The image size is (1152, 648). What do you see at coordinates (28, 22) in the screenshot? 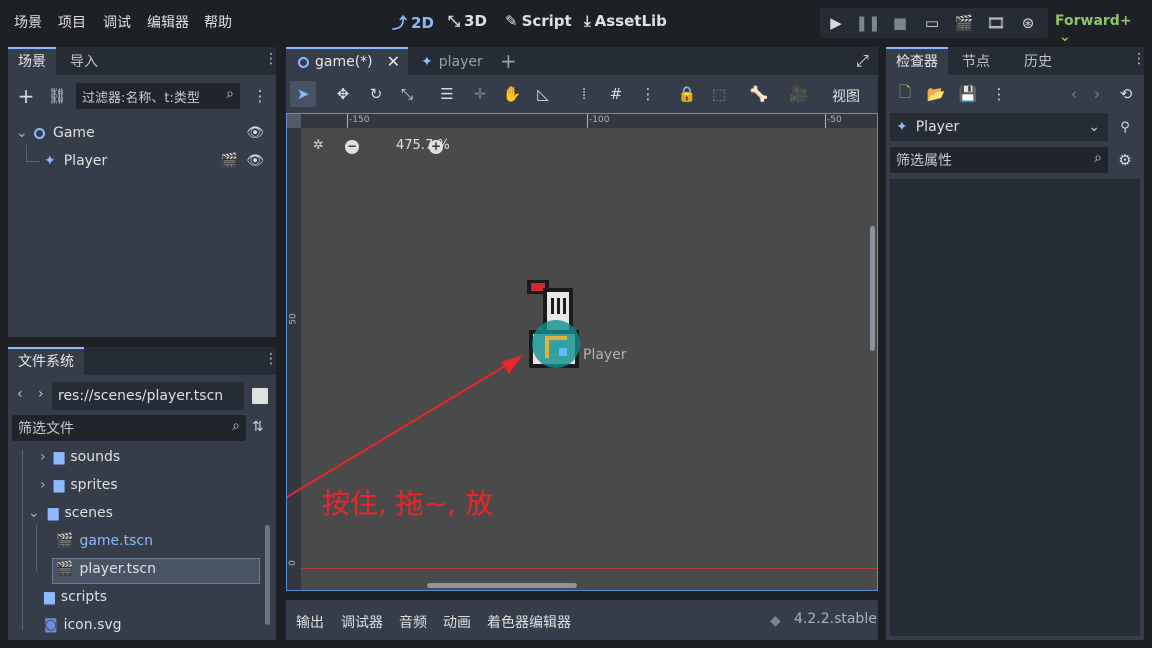
I see `menu-scene: 场景` at bounding box center [28, 22].